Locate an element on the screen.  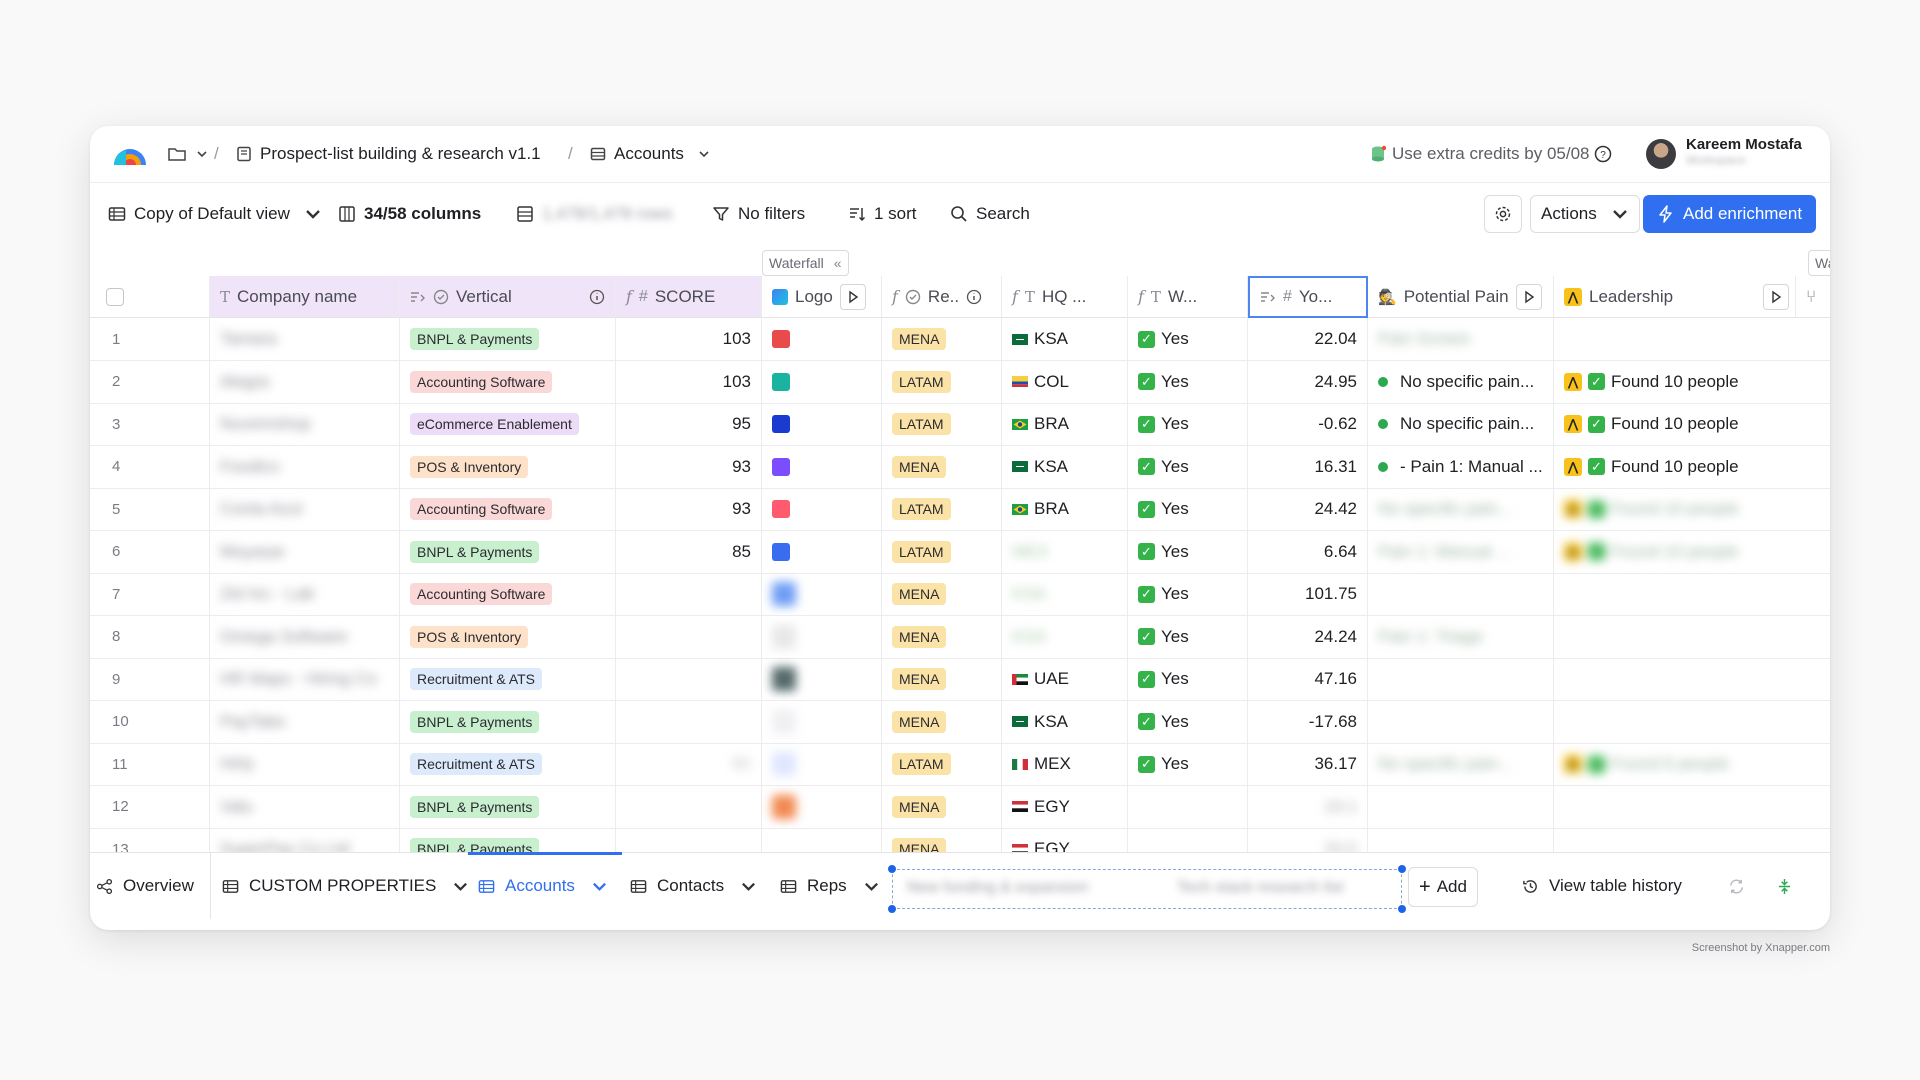
cell-company-name: HR Maps - Hiring Co is located at coordinates (305, 679).